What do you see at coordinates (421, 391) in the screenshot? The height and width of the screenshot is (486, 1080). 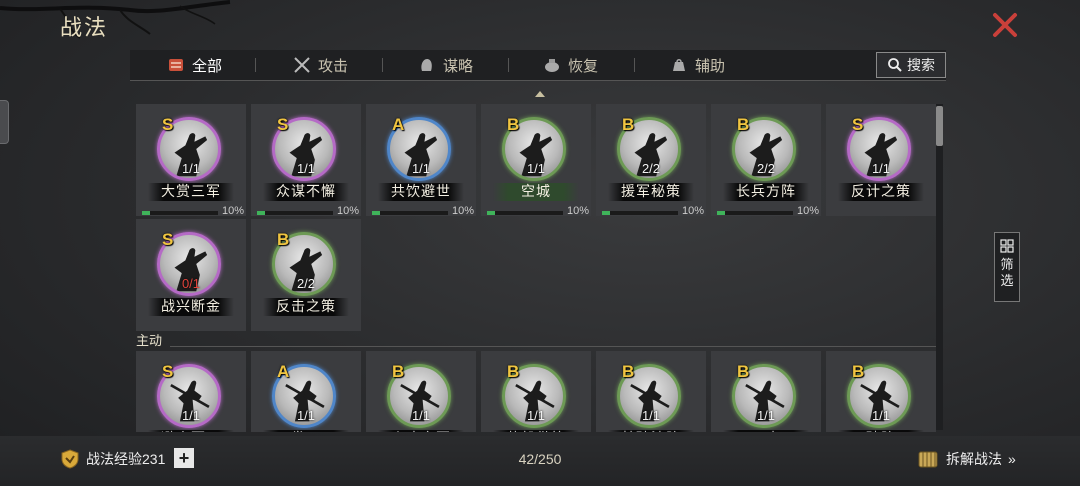 I see `skill-card: B 1/1 火攻之要` at bounding box center [421, 391].